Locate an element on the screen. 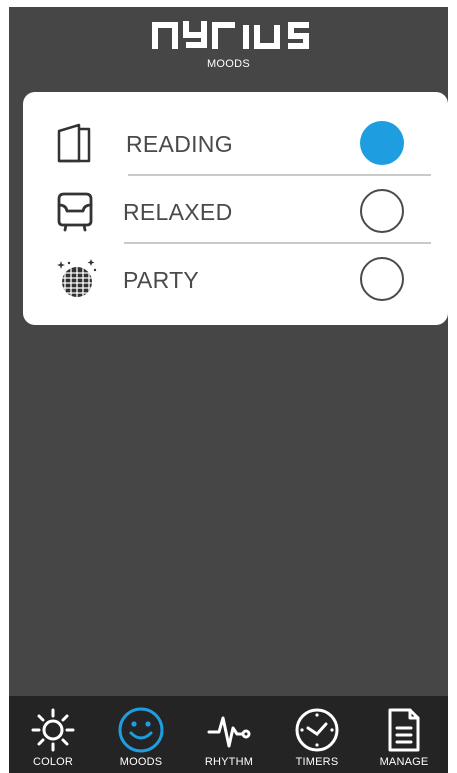 The image size is (457, 773). tab-label-moods: MOODS is located at coordinates (141, 762).